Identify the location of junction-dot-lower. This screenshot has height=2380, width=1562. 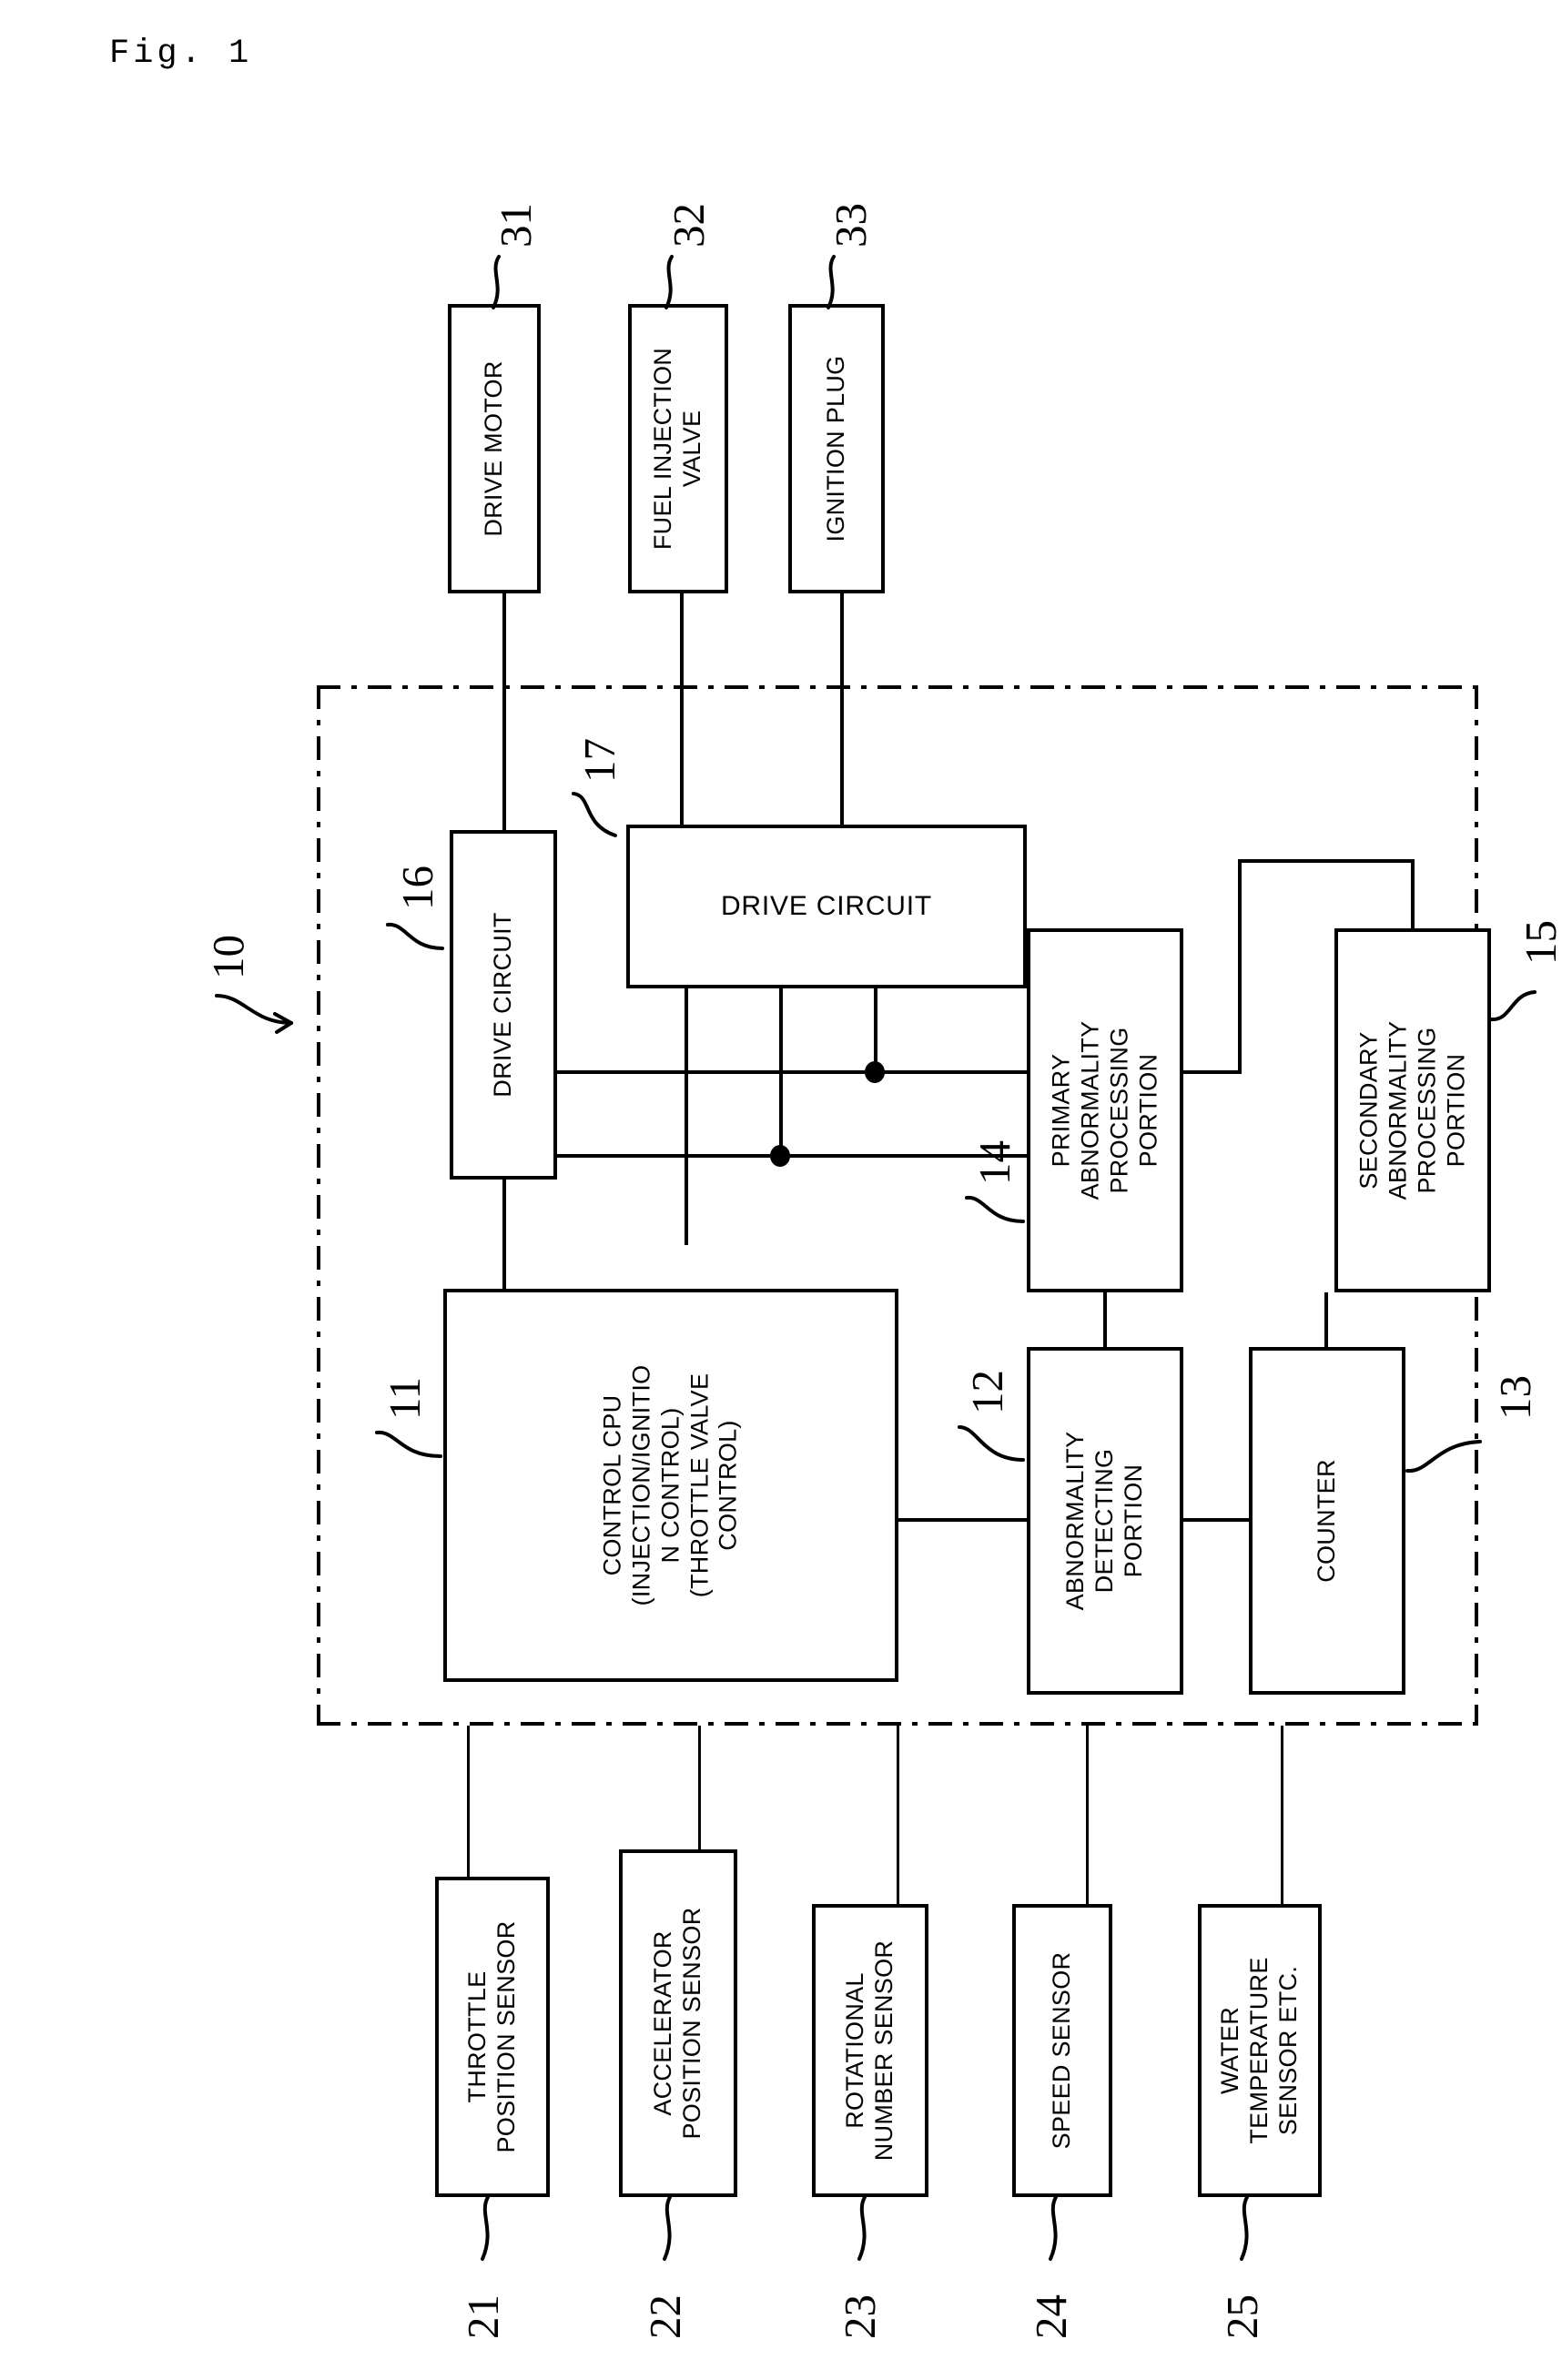
(780, 1156).